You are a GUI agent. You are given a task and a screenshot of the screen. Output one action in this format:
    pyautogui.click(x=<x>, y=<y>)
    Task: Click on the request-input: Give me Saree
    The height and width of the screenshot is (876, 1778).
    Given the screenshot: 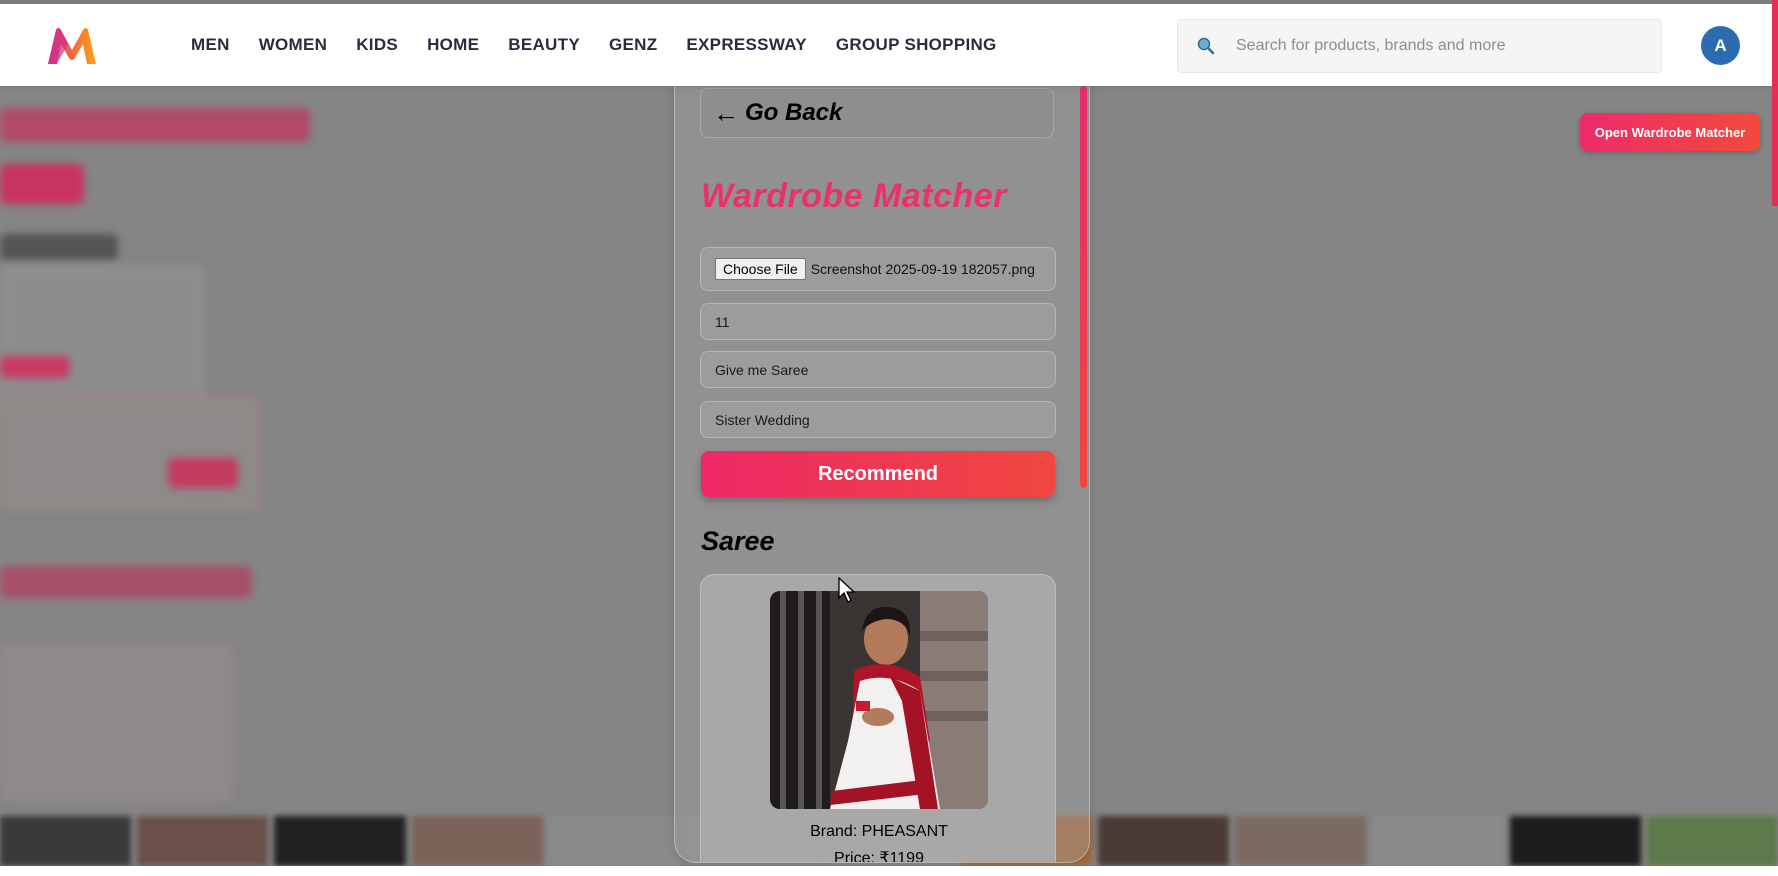 What is the action you would take?
    pyautogui.click(x=878, y=369)
    